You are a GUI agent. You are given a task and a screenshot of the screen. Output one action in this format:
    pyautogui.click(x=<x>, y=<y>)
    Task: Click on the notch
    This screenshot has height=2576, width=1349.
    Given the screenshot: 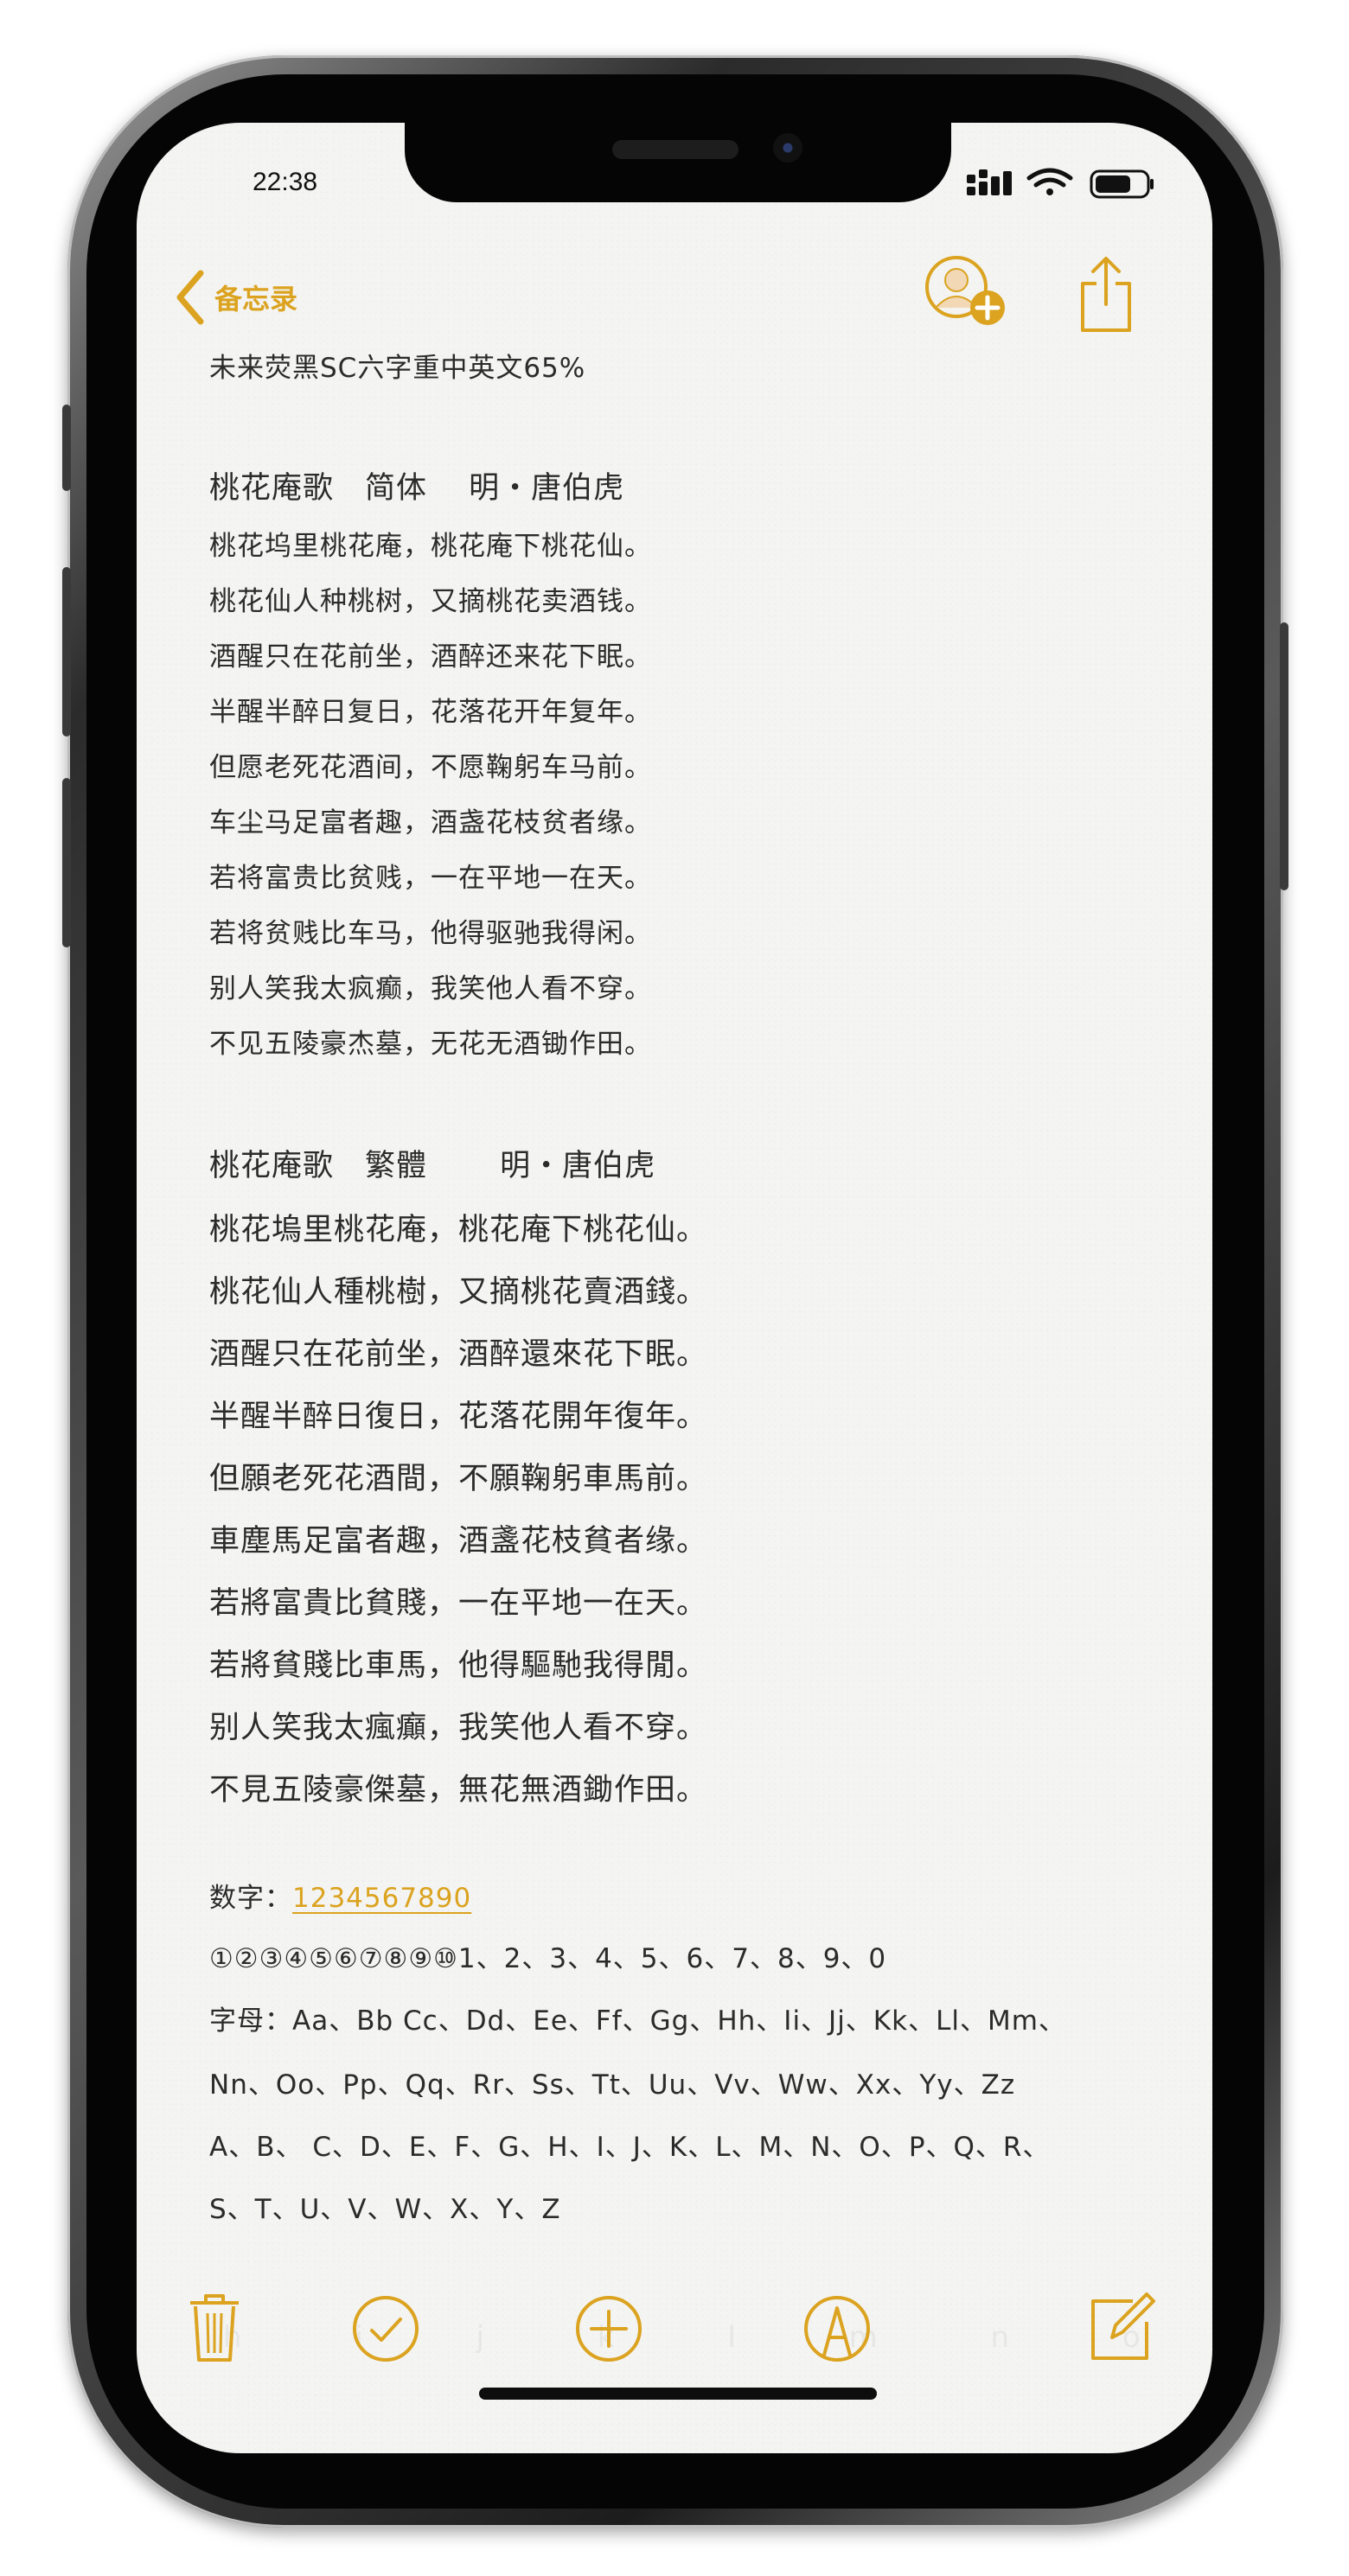 What is the action you would take?
    pyautogui.click(x=678, y=162)
    